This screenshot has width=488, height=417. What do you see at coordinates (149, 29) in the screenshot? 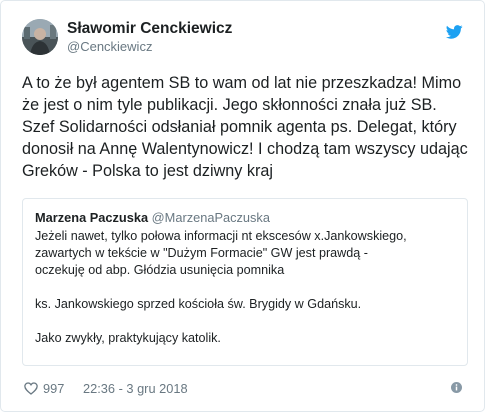
I see `author-name: Sławomir Cenckiewicz` at bounding box center [149, 29].